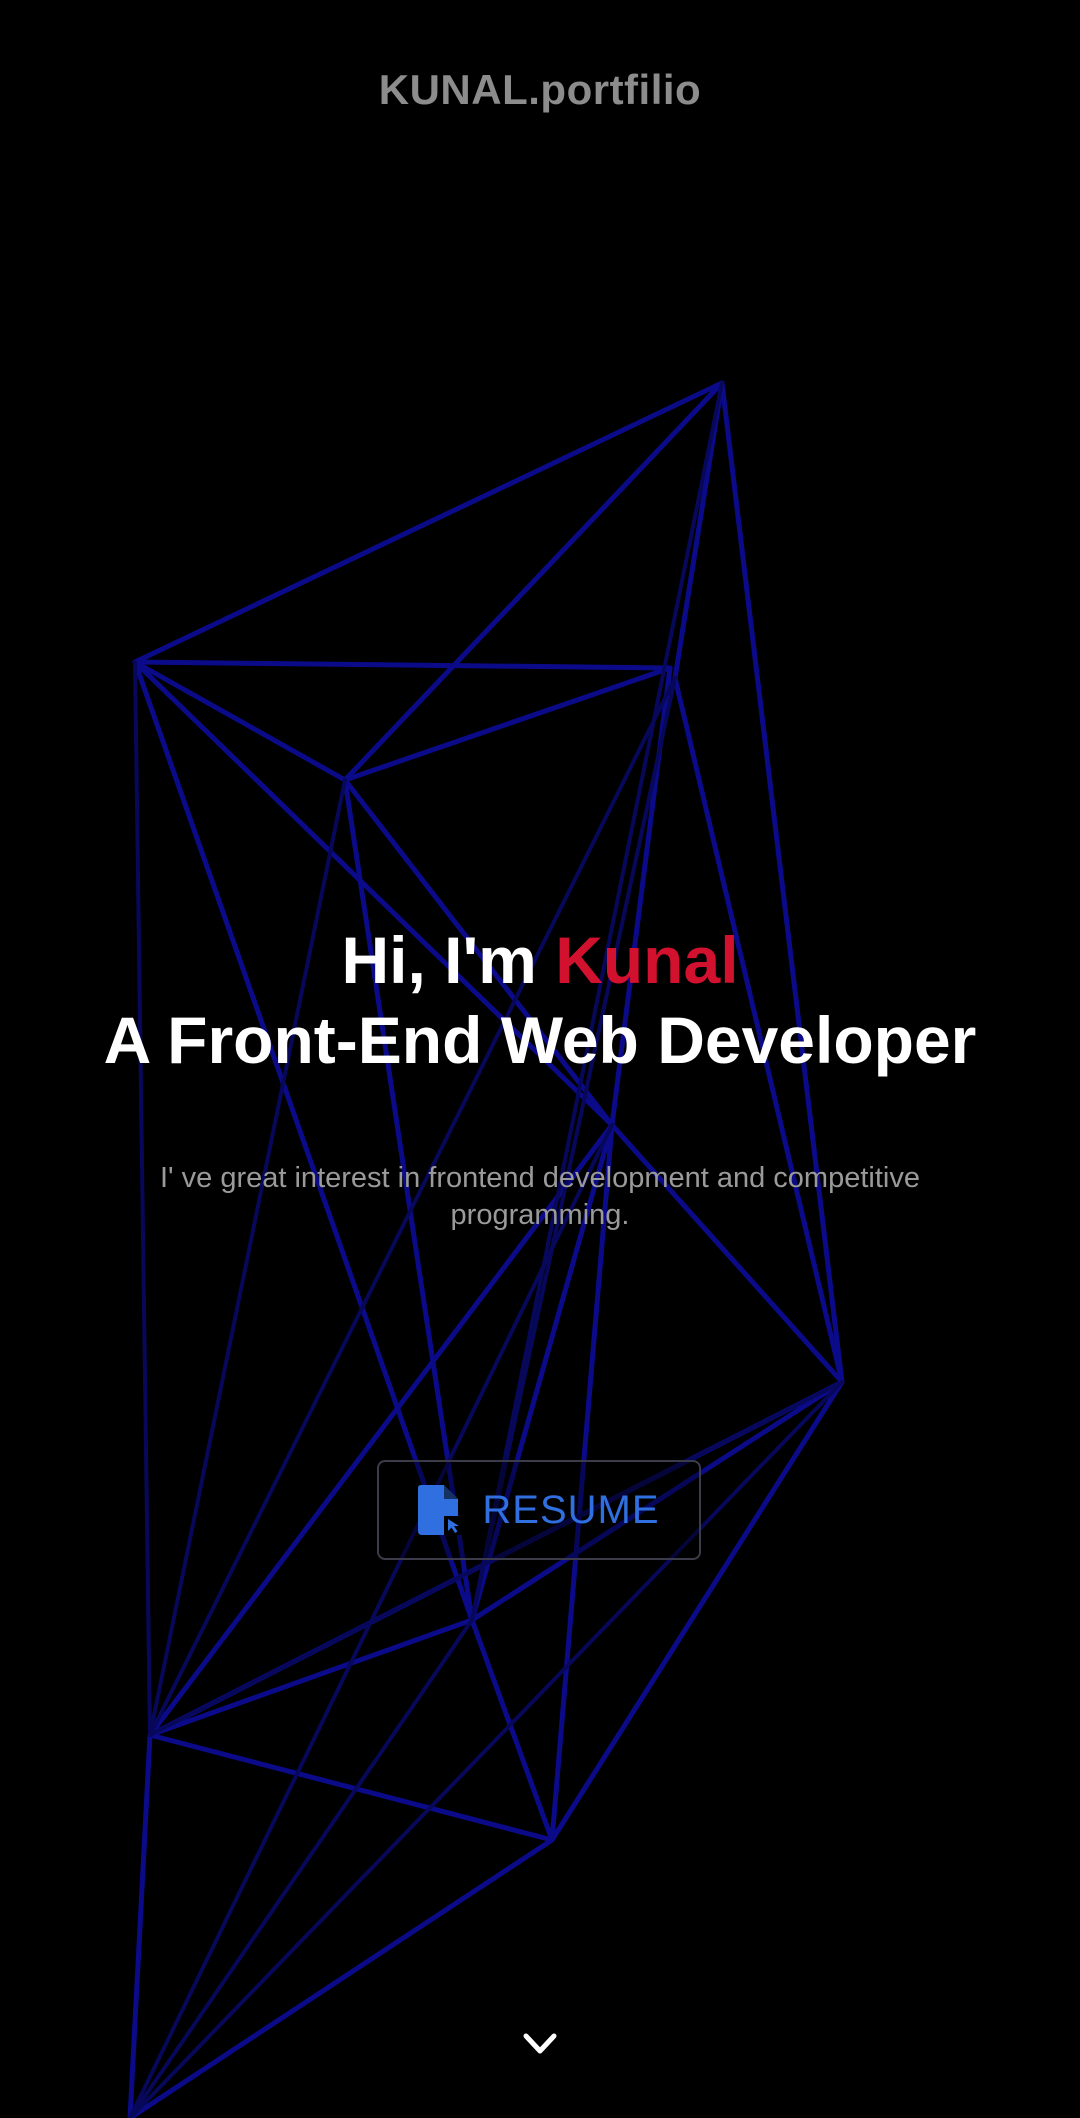 The width and height of the screenshot is (1080, 2118). I want to click on file-download-icon, so click(440, 1510).